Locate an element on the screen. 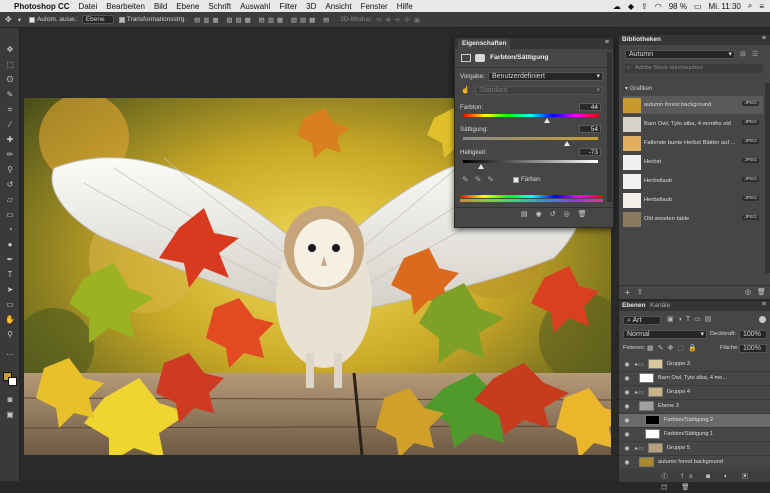 Image resolution: width=770 pixels, height=493 pixels. cloud-icon: ☁ is located at coordinates (617, 6).